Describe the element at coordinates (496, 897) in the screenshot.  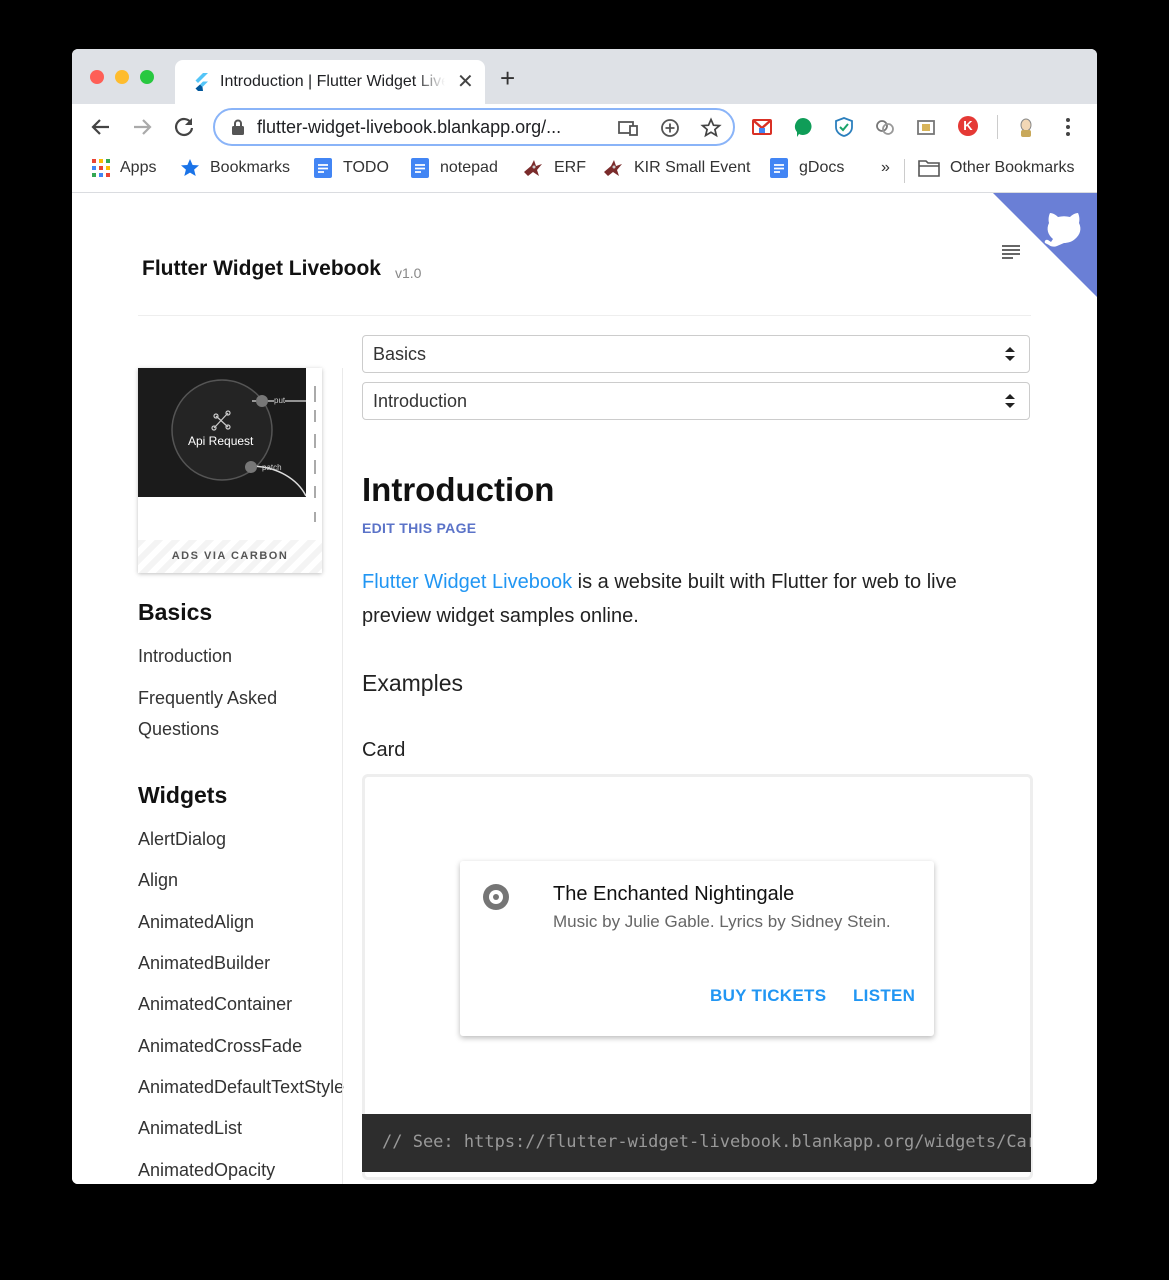
I see `album-icon` at that location.